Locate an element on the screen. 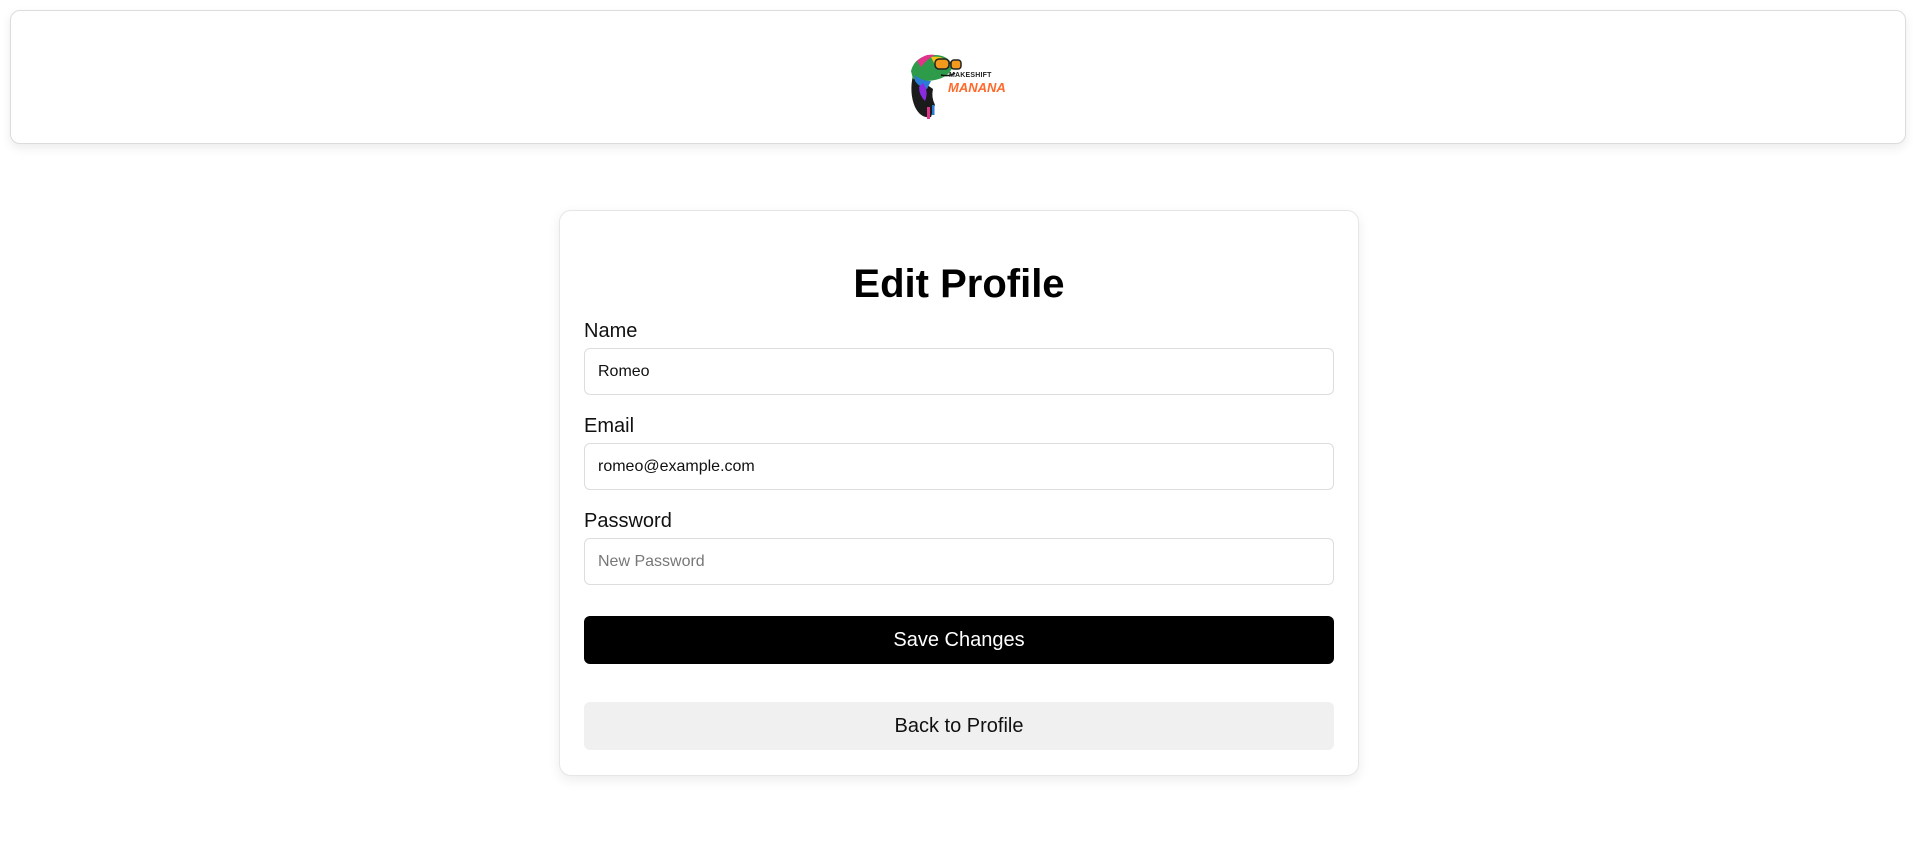 The width and height of the screenshot is (1917, 857). name-input is located at coordinates (959, 371).